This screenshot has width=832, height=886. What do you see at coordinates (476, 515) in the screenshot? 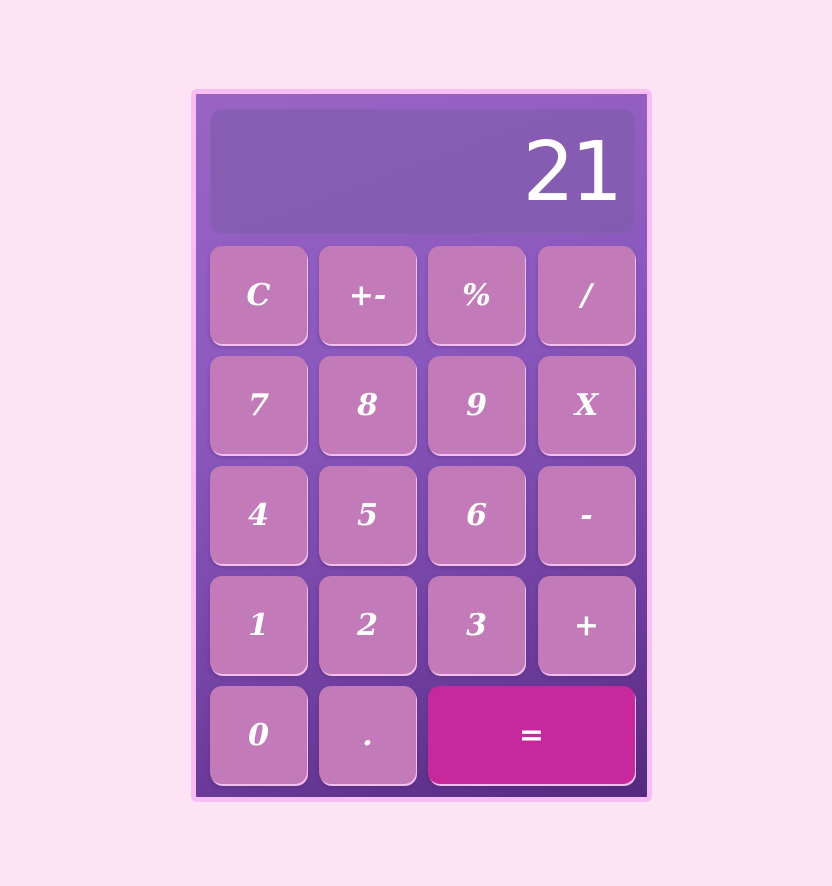
I see `digit-6-button: 6` at bounding box center [476, 515].